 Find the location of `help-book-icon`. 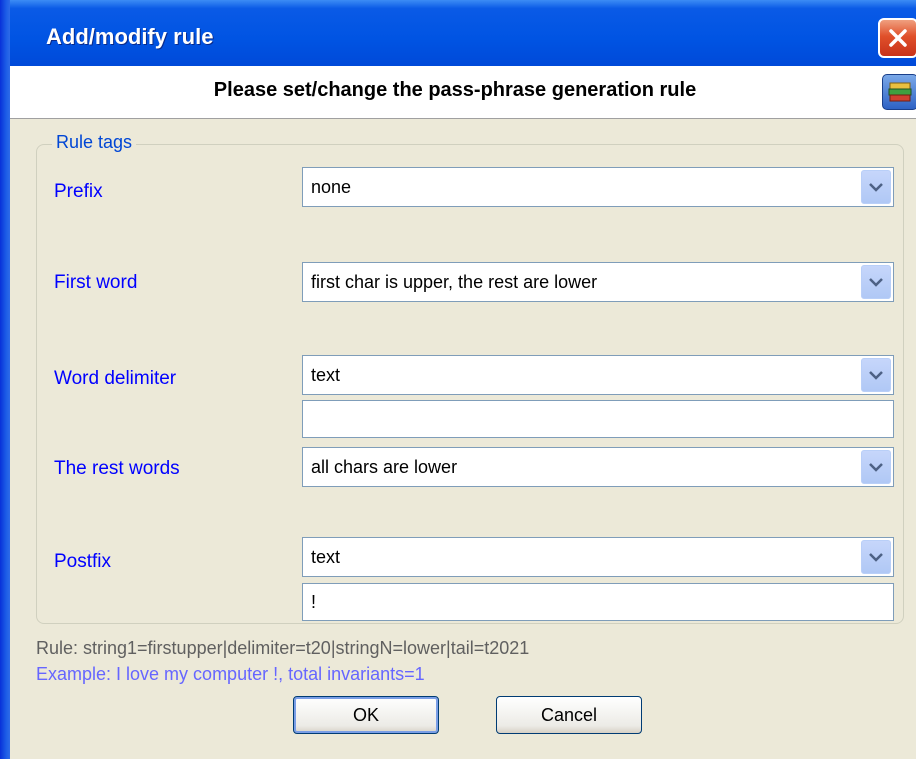

help-book-icon is located at coordinates (900, 92).